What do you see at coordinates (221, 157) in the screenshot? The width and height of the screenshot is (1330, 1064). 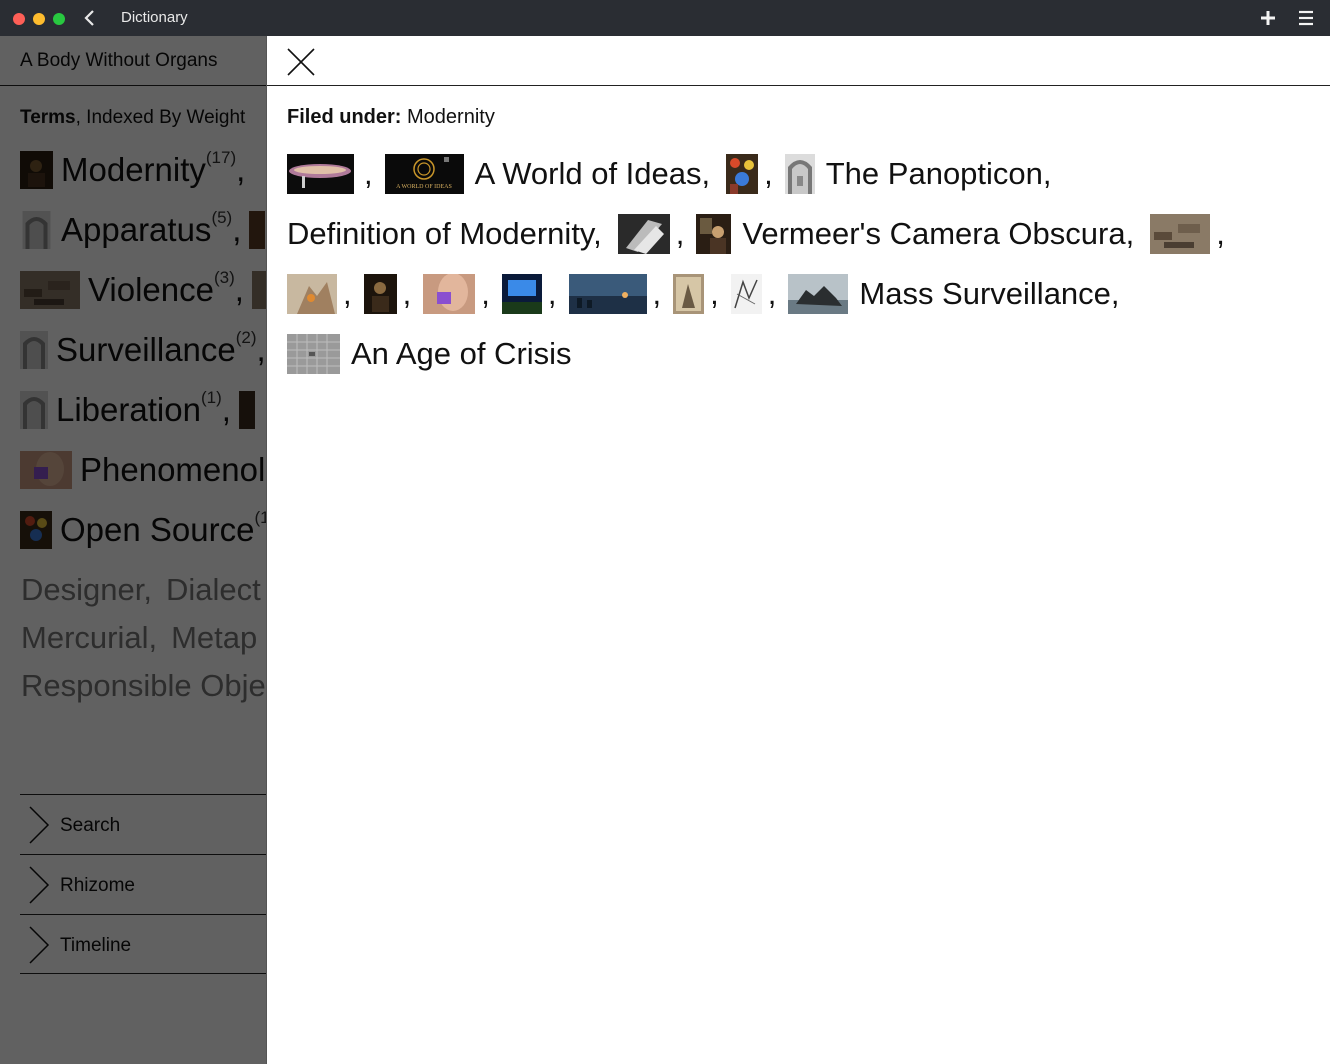 I see `term-count: (17)` at bounding box center [221, 157].